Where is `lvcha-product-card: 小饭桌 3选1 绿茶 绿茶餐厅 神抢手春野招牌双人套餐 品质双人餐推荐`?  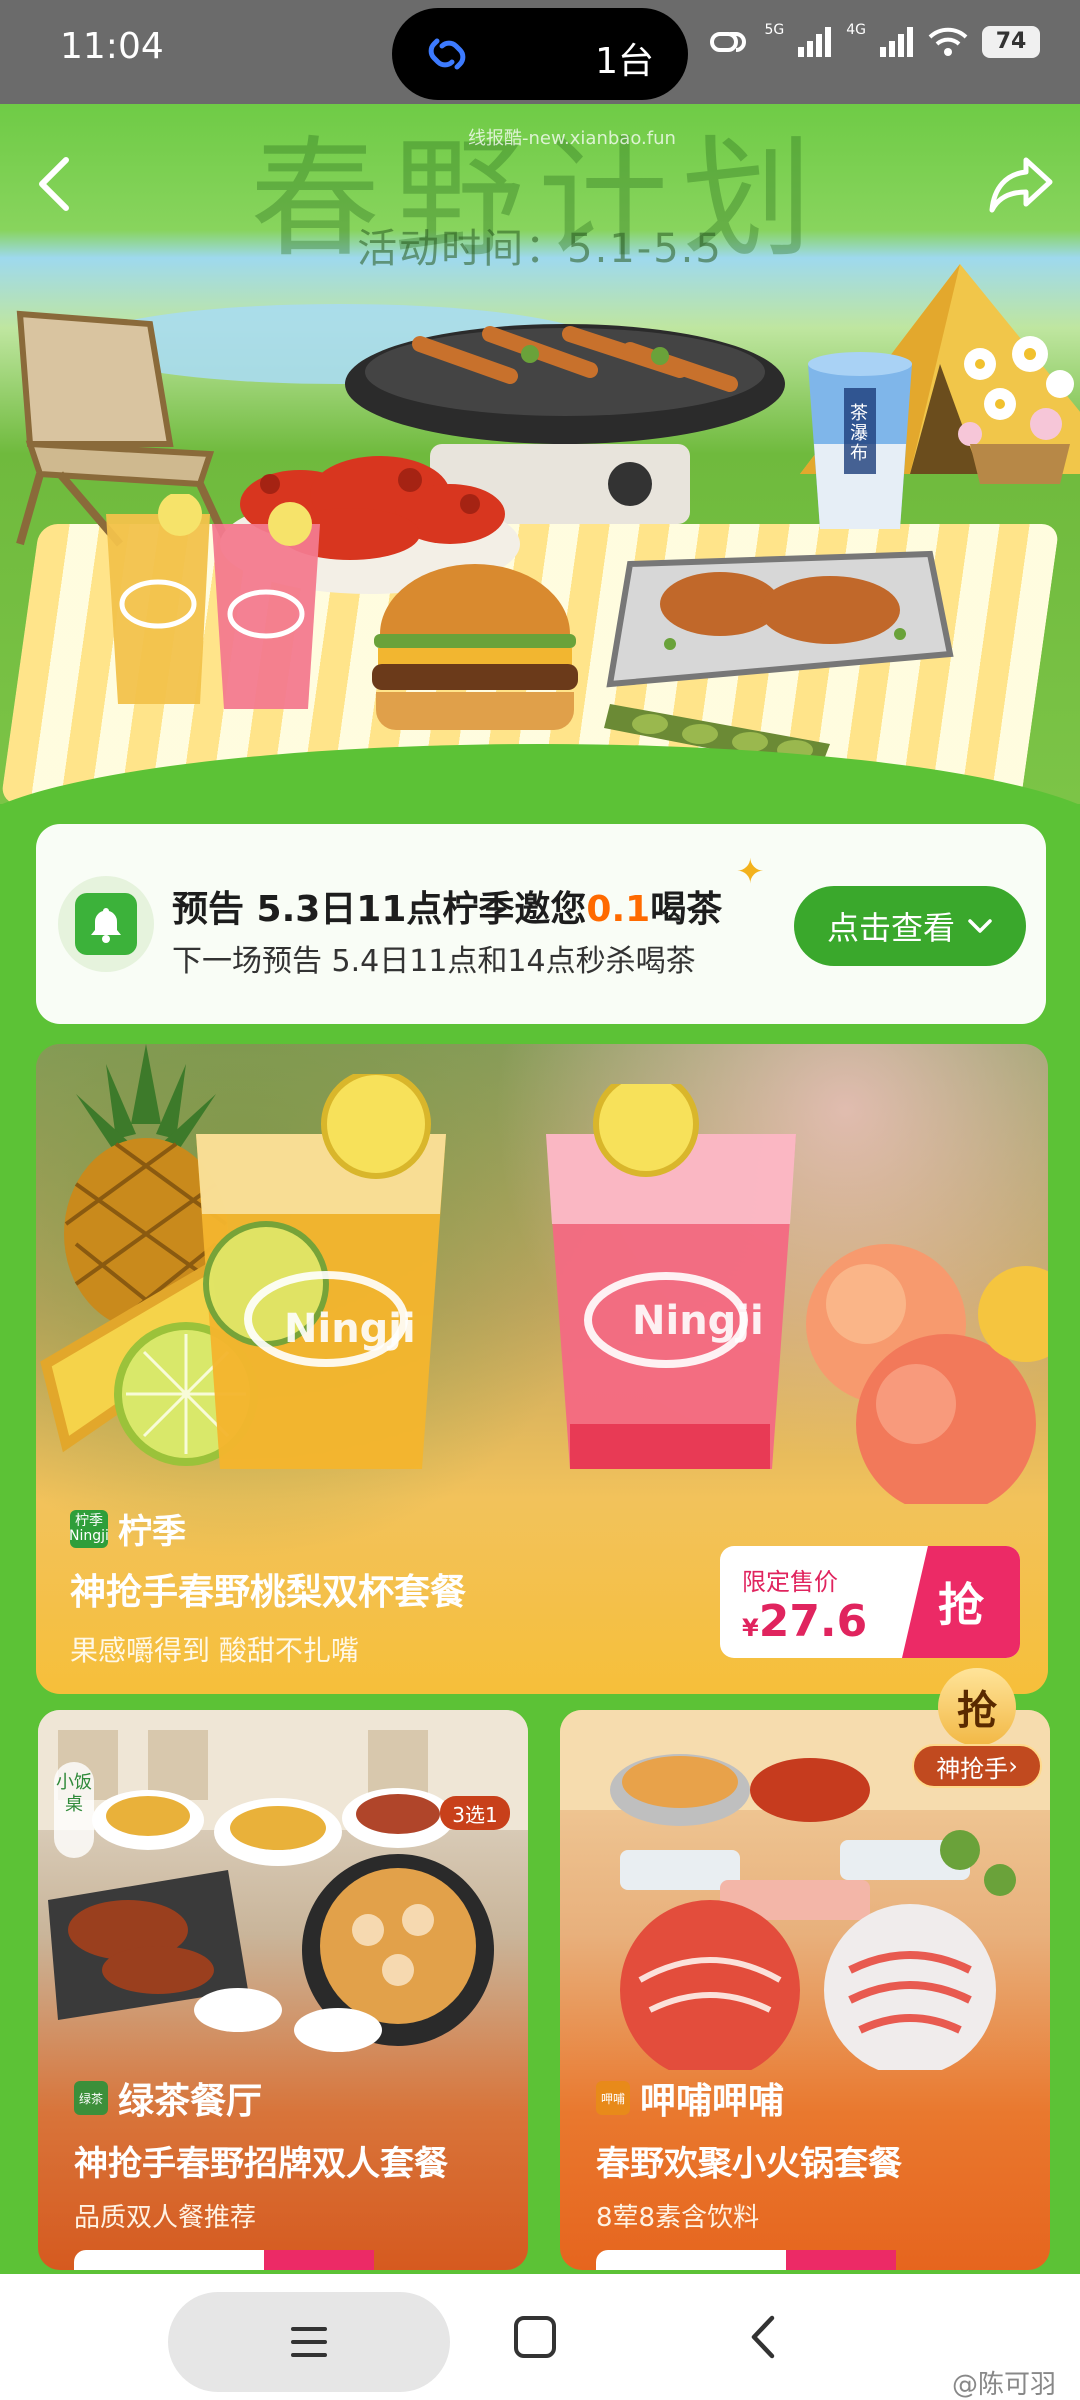
lvcha-product-card: 小饭桌 3选1 绿茶 绿茶餐厅 神抢手春野招牌双人套餐 品质双人餐推荐 is located at coordinates (283, 1990).